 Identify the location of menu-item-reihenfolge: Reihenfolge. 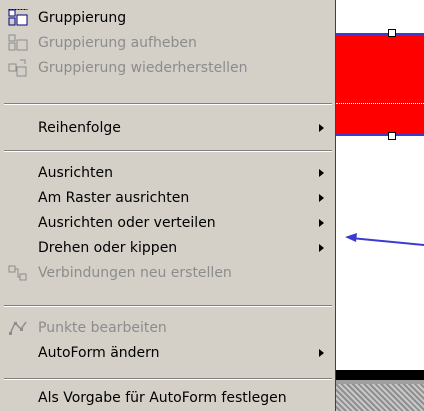
(168, 128).